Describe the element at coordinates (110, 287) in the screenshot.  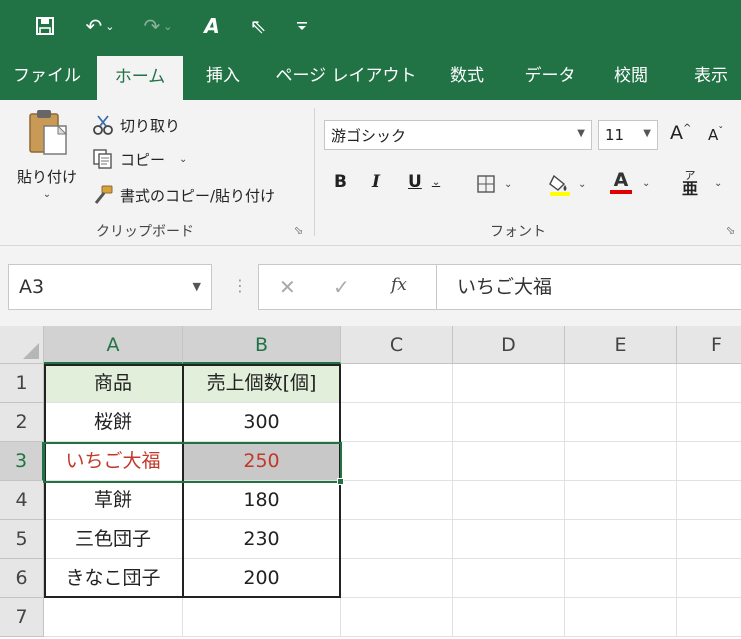
I see `name-box: A3 ▼` at that location.